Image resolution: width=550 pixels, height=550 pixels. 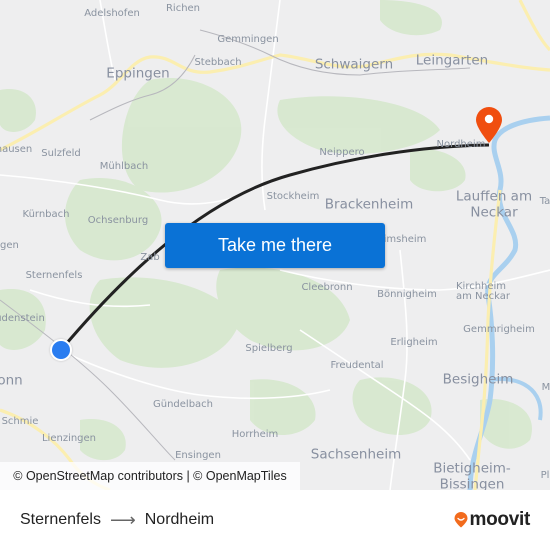 What do you see at coordinates (269, 348) in the screenshot?
I see `place-label: Spielberg` at bounding box center [269, 348].